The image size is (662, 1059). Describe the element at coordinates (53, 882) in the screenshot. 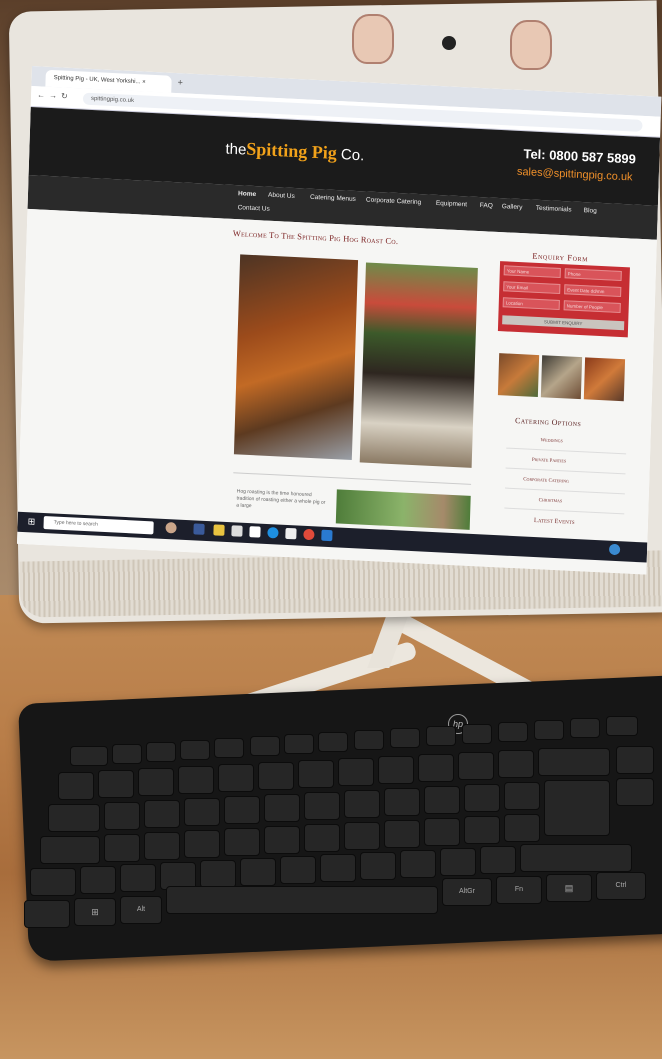

I see `key-shift-left` at that location.